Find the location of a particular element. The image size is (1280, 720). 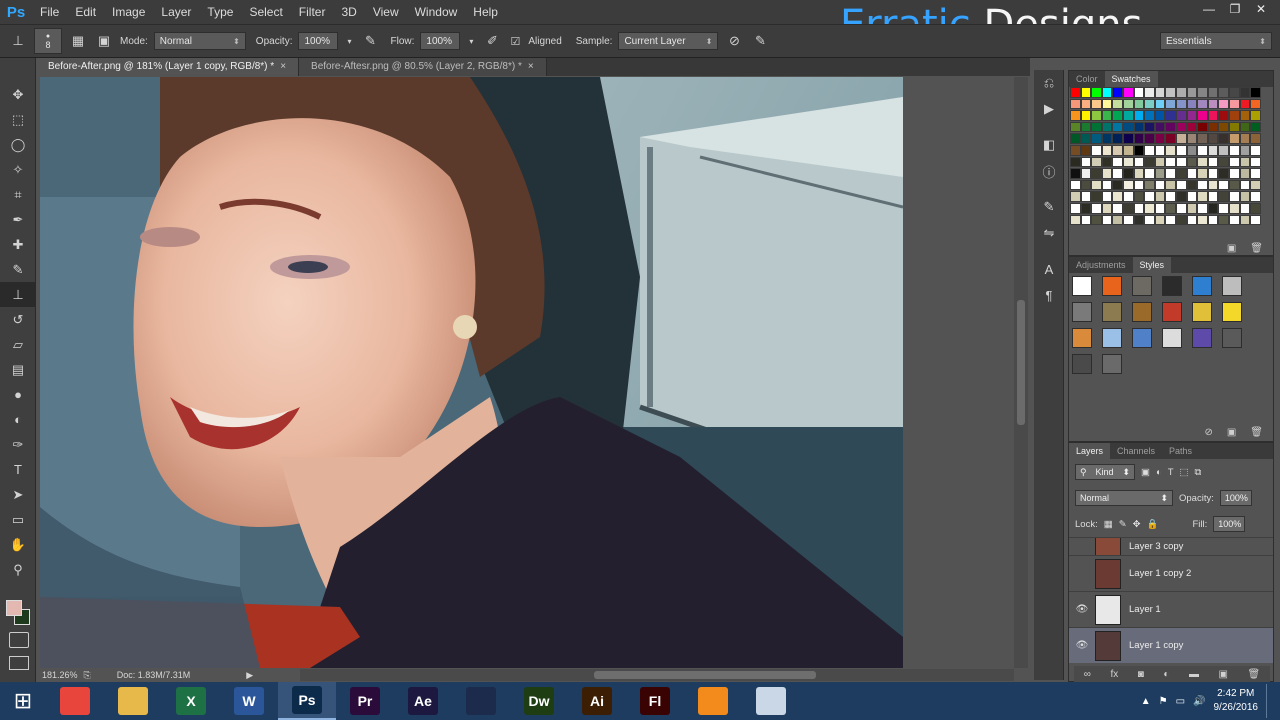

filter-smart-object-icon: ⧉ is located at coordinates (1198, 472).